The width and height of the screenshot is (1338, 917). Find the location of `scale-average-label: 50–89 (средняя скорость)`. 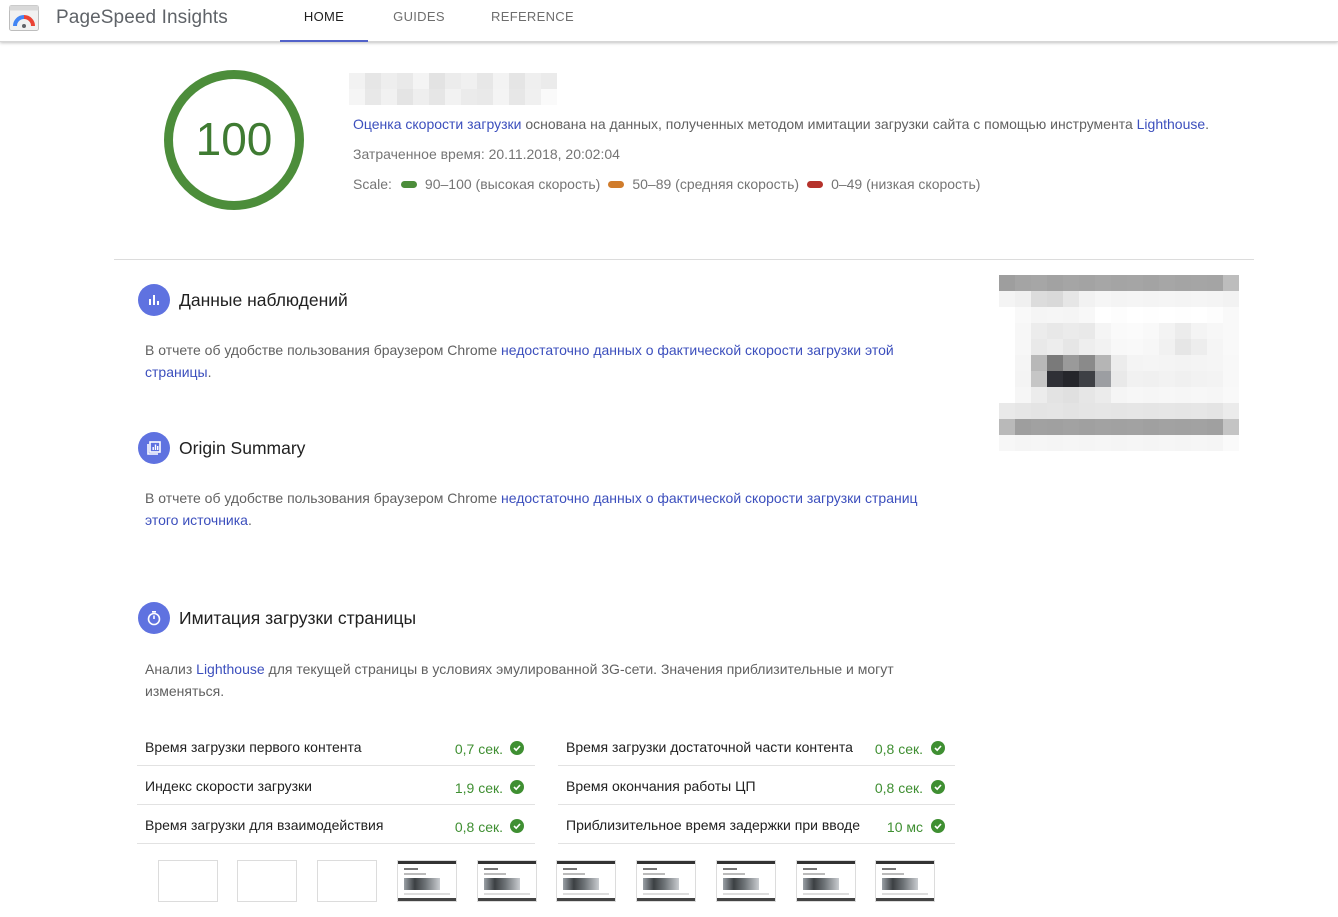

scale-average-label: 50–89 (средняя скорость) is located at coordinates (716, 184).